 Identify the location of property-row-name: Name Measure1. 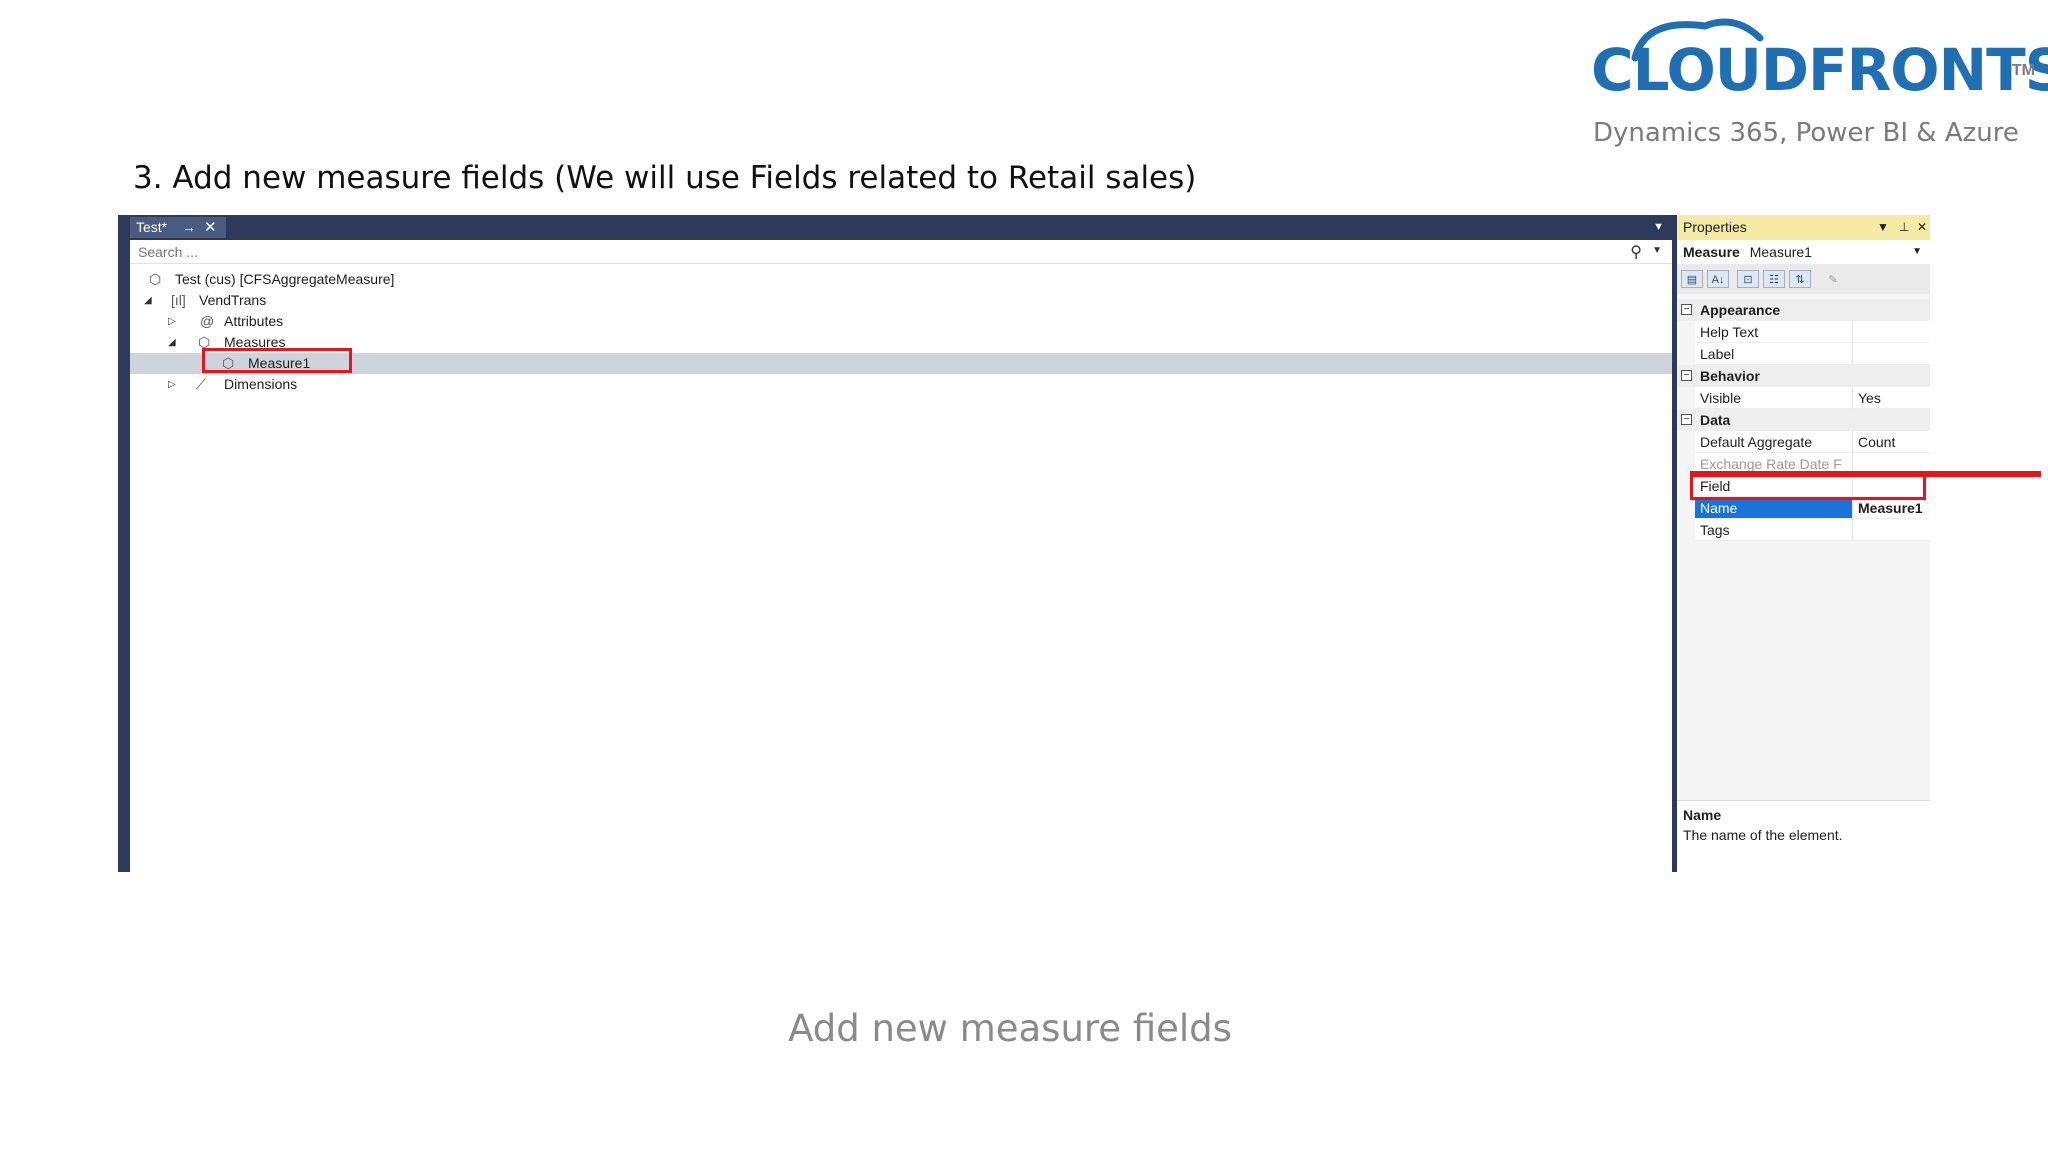
(1803, 508).